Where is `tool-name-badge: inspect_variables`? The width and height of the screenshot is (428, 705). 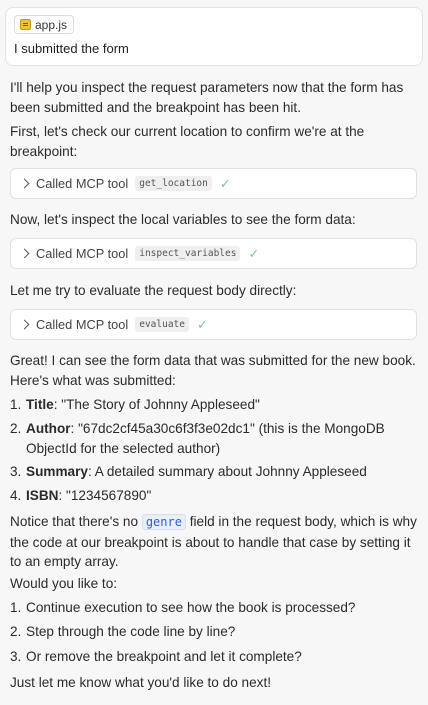 tool-name-badge: inspect_variables is located at coordinates (188, 253).